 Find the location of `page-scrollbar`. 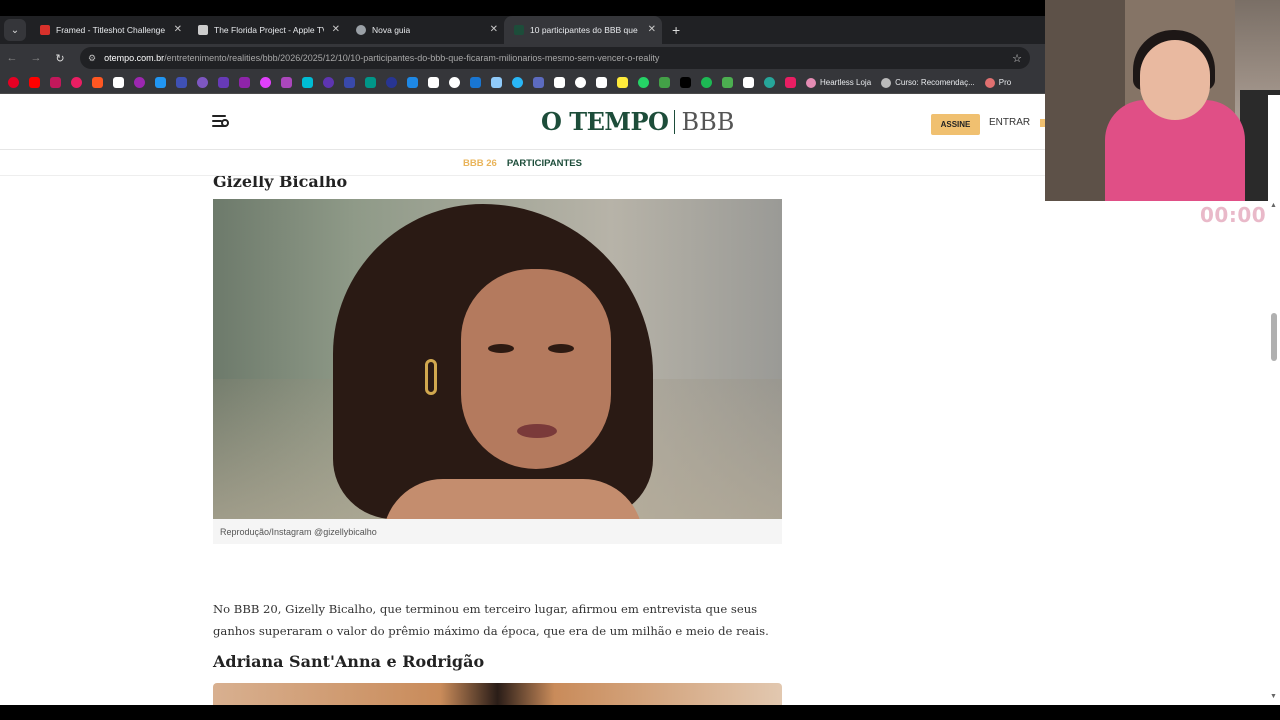

page-scrollbar is located at coordinates (1274, 400).